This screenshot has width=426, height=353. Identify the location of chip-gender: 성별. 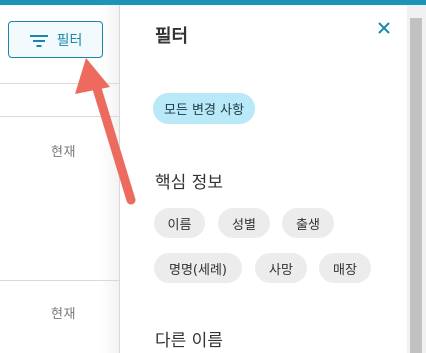
(244, 223).